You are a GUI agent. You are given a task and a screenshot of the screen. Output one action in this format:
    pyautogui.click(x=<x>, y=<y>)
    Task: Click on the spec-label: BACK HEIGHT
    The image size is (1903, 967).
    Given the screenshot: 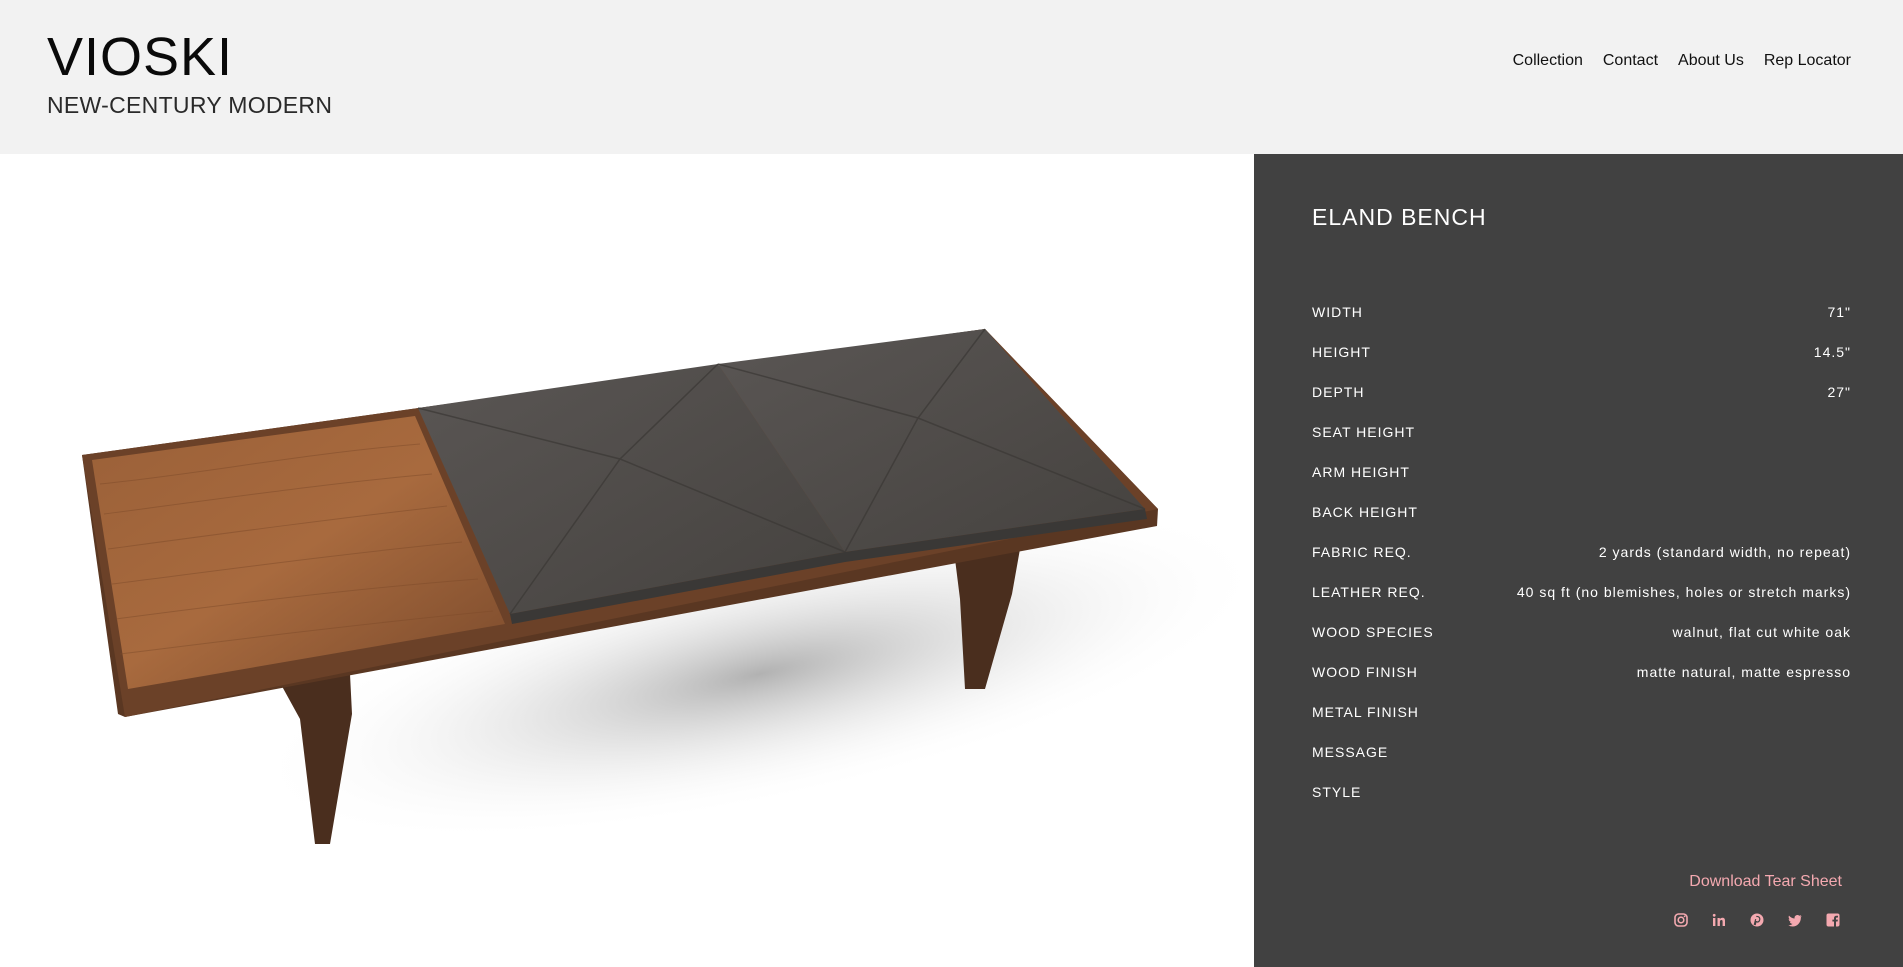 What is the action you would take?
    pyautogui.click(x=1365, y=512)
    